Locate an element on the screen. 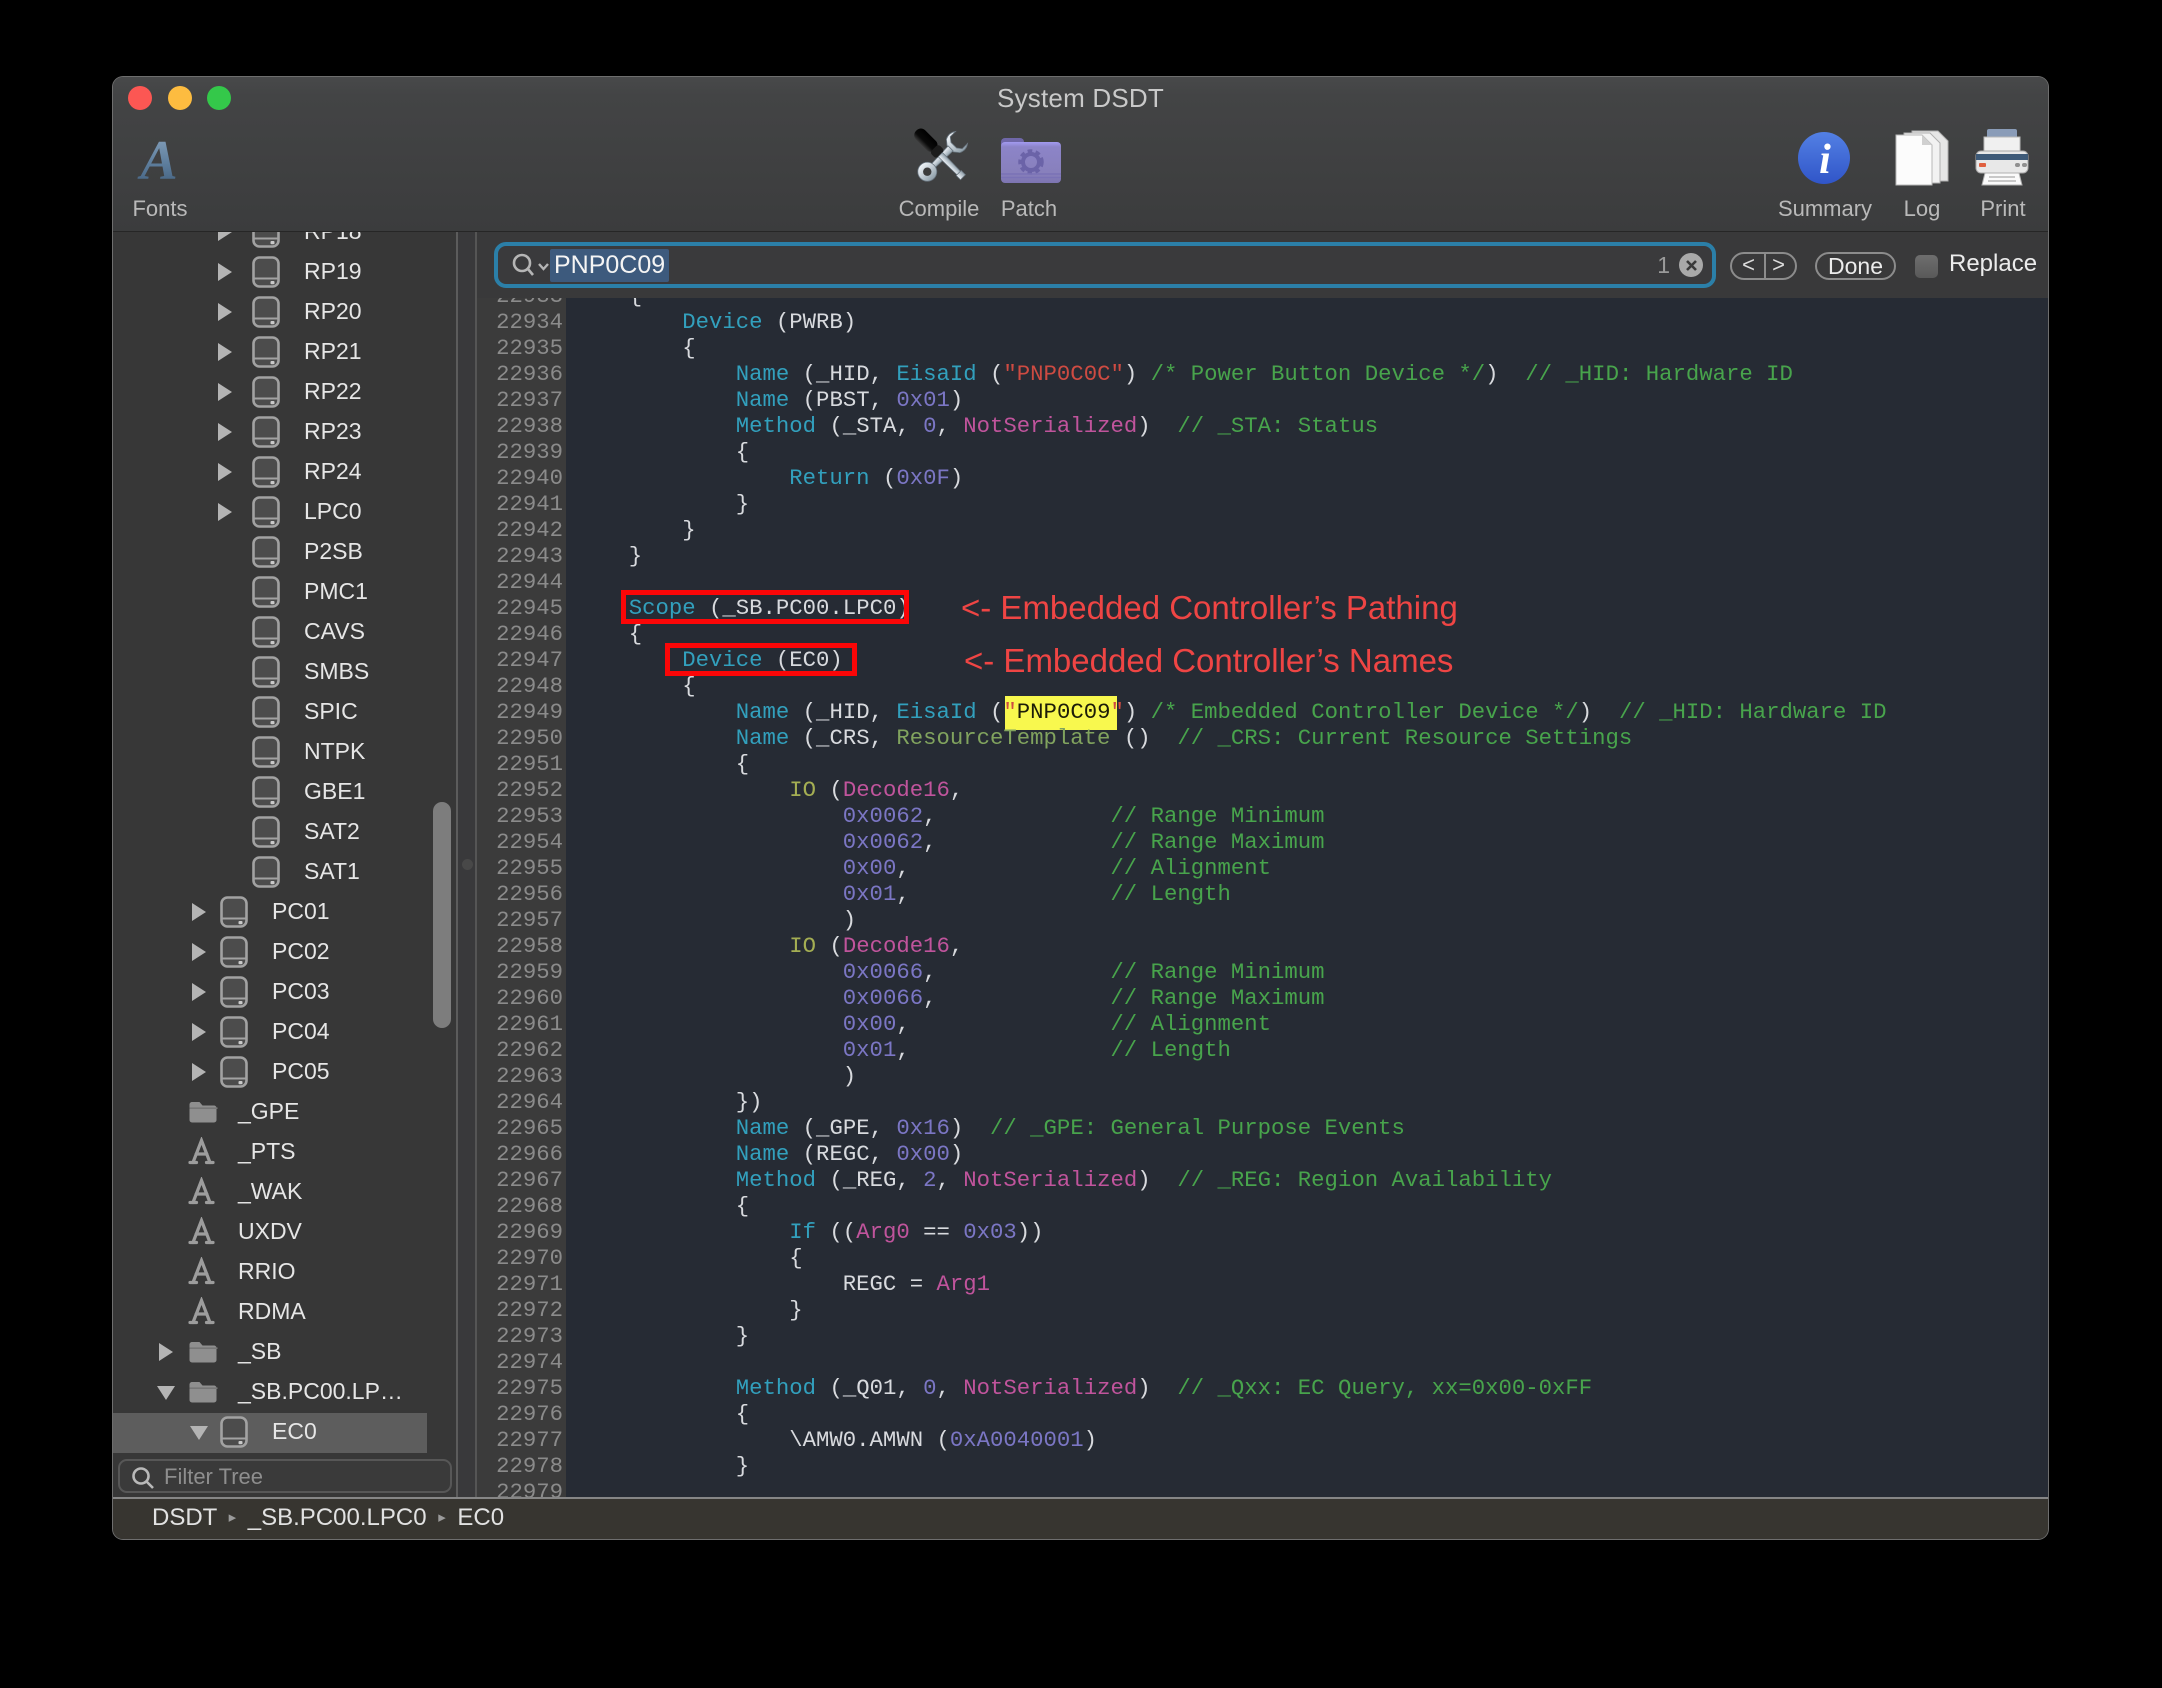 The image size is (2162, 1688). svg-text: i is located at coordinates (1825, 160).